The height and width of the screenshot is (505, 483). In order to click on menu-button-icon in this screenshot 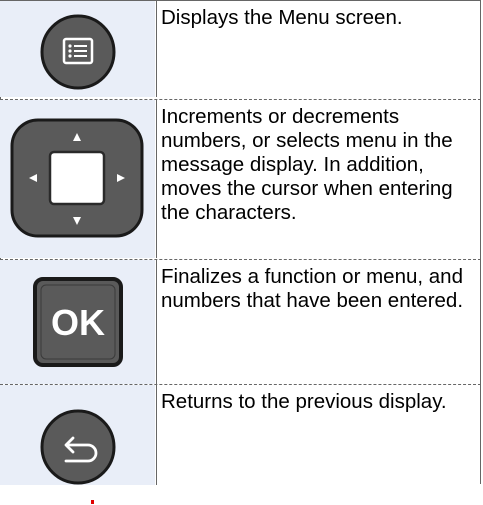, I will do `click(78, 52)`.